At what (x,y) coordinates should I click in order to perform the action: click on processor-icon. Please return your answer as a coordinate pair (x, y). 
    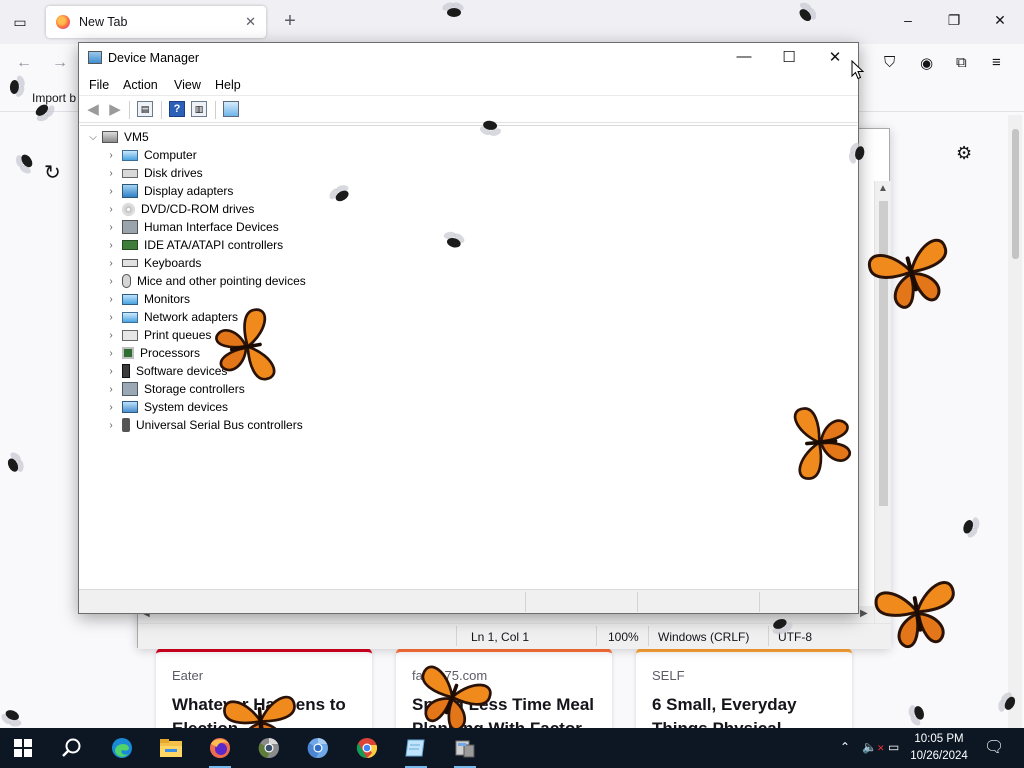
    Looking at the image, I should click on (128, 353).